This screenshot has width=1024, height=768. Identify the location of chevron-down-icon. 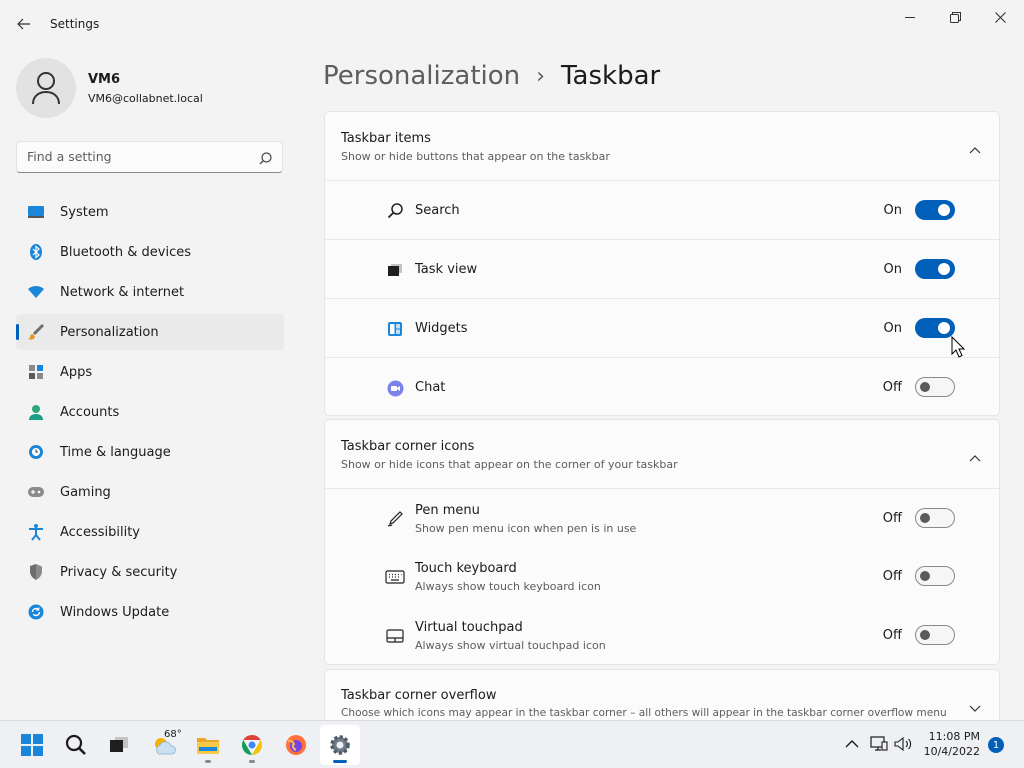
(975, 707).